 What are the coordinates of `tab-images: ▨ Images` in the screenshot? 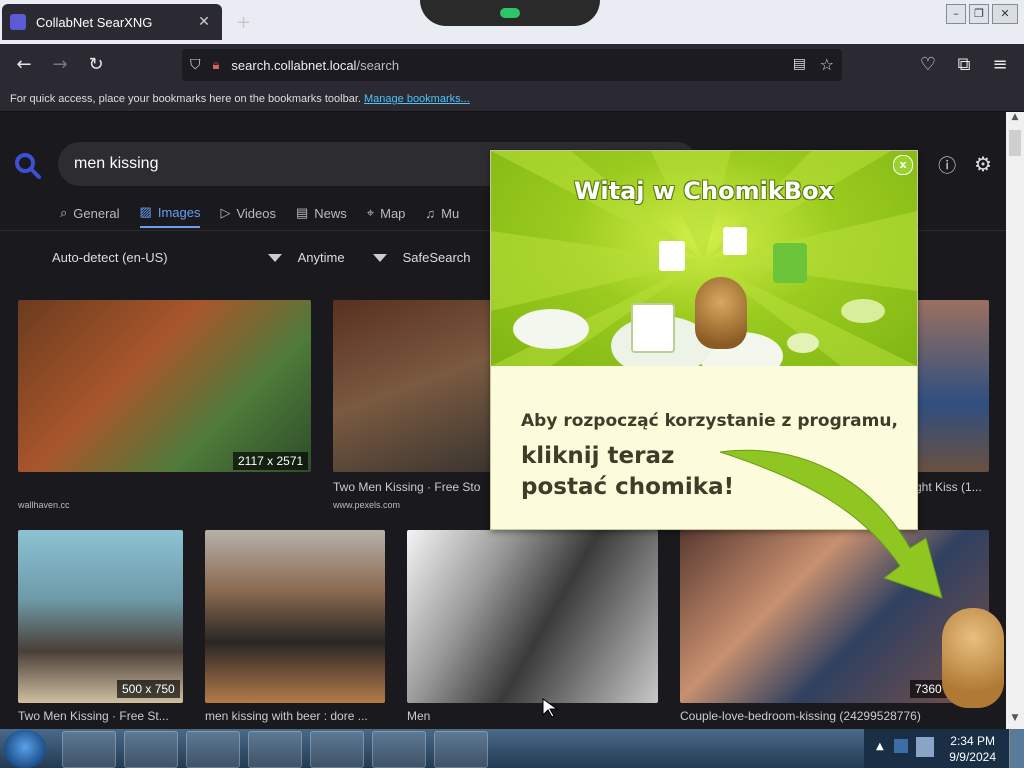 It's located at (170, 216).